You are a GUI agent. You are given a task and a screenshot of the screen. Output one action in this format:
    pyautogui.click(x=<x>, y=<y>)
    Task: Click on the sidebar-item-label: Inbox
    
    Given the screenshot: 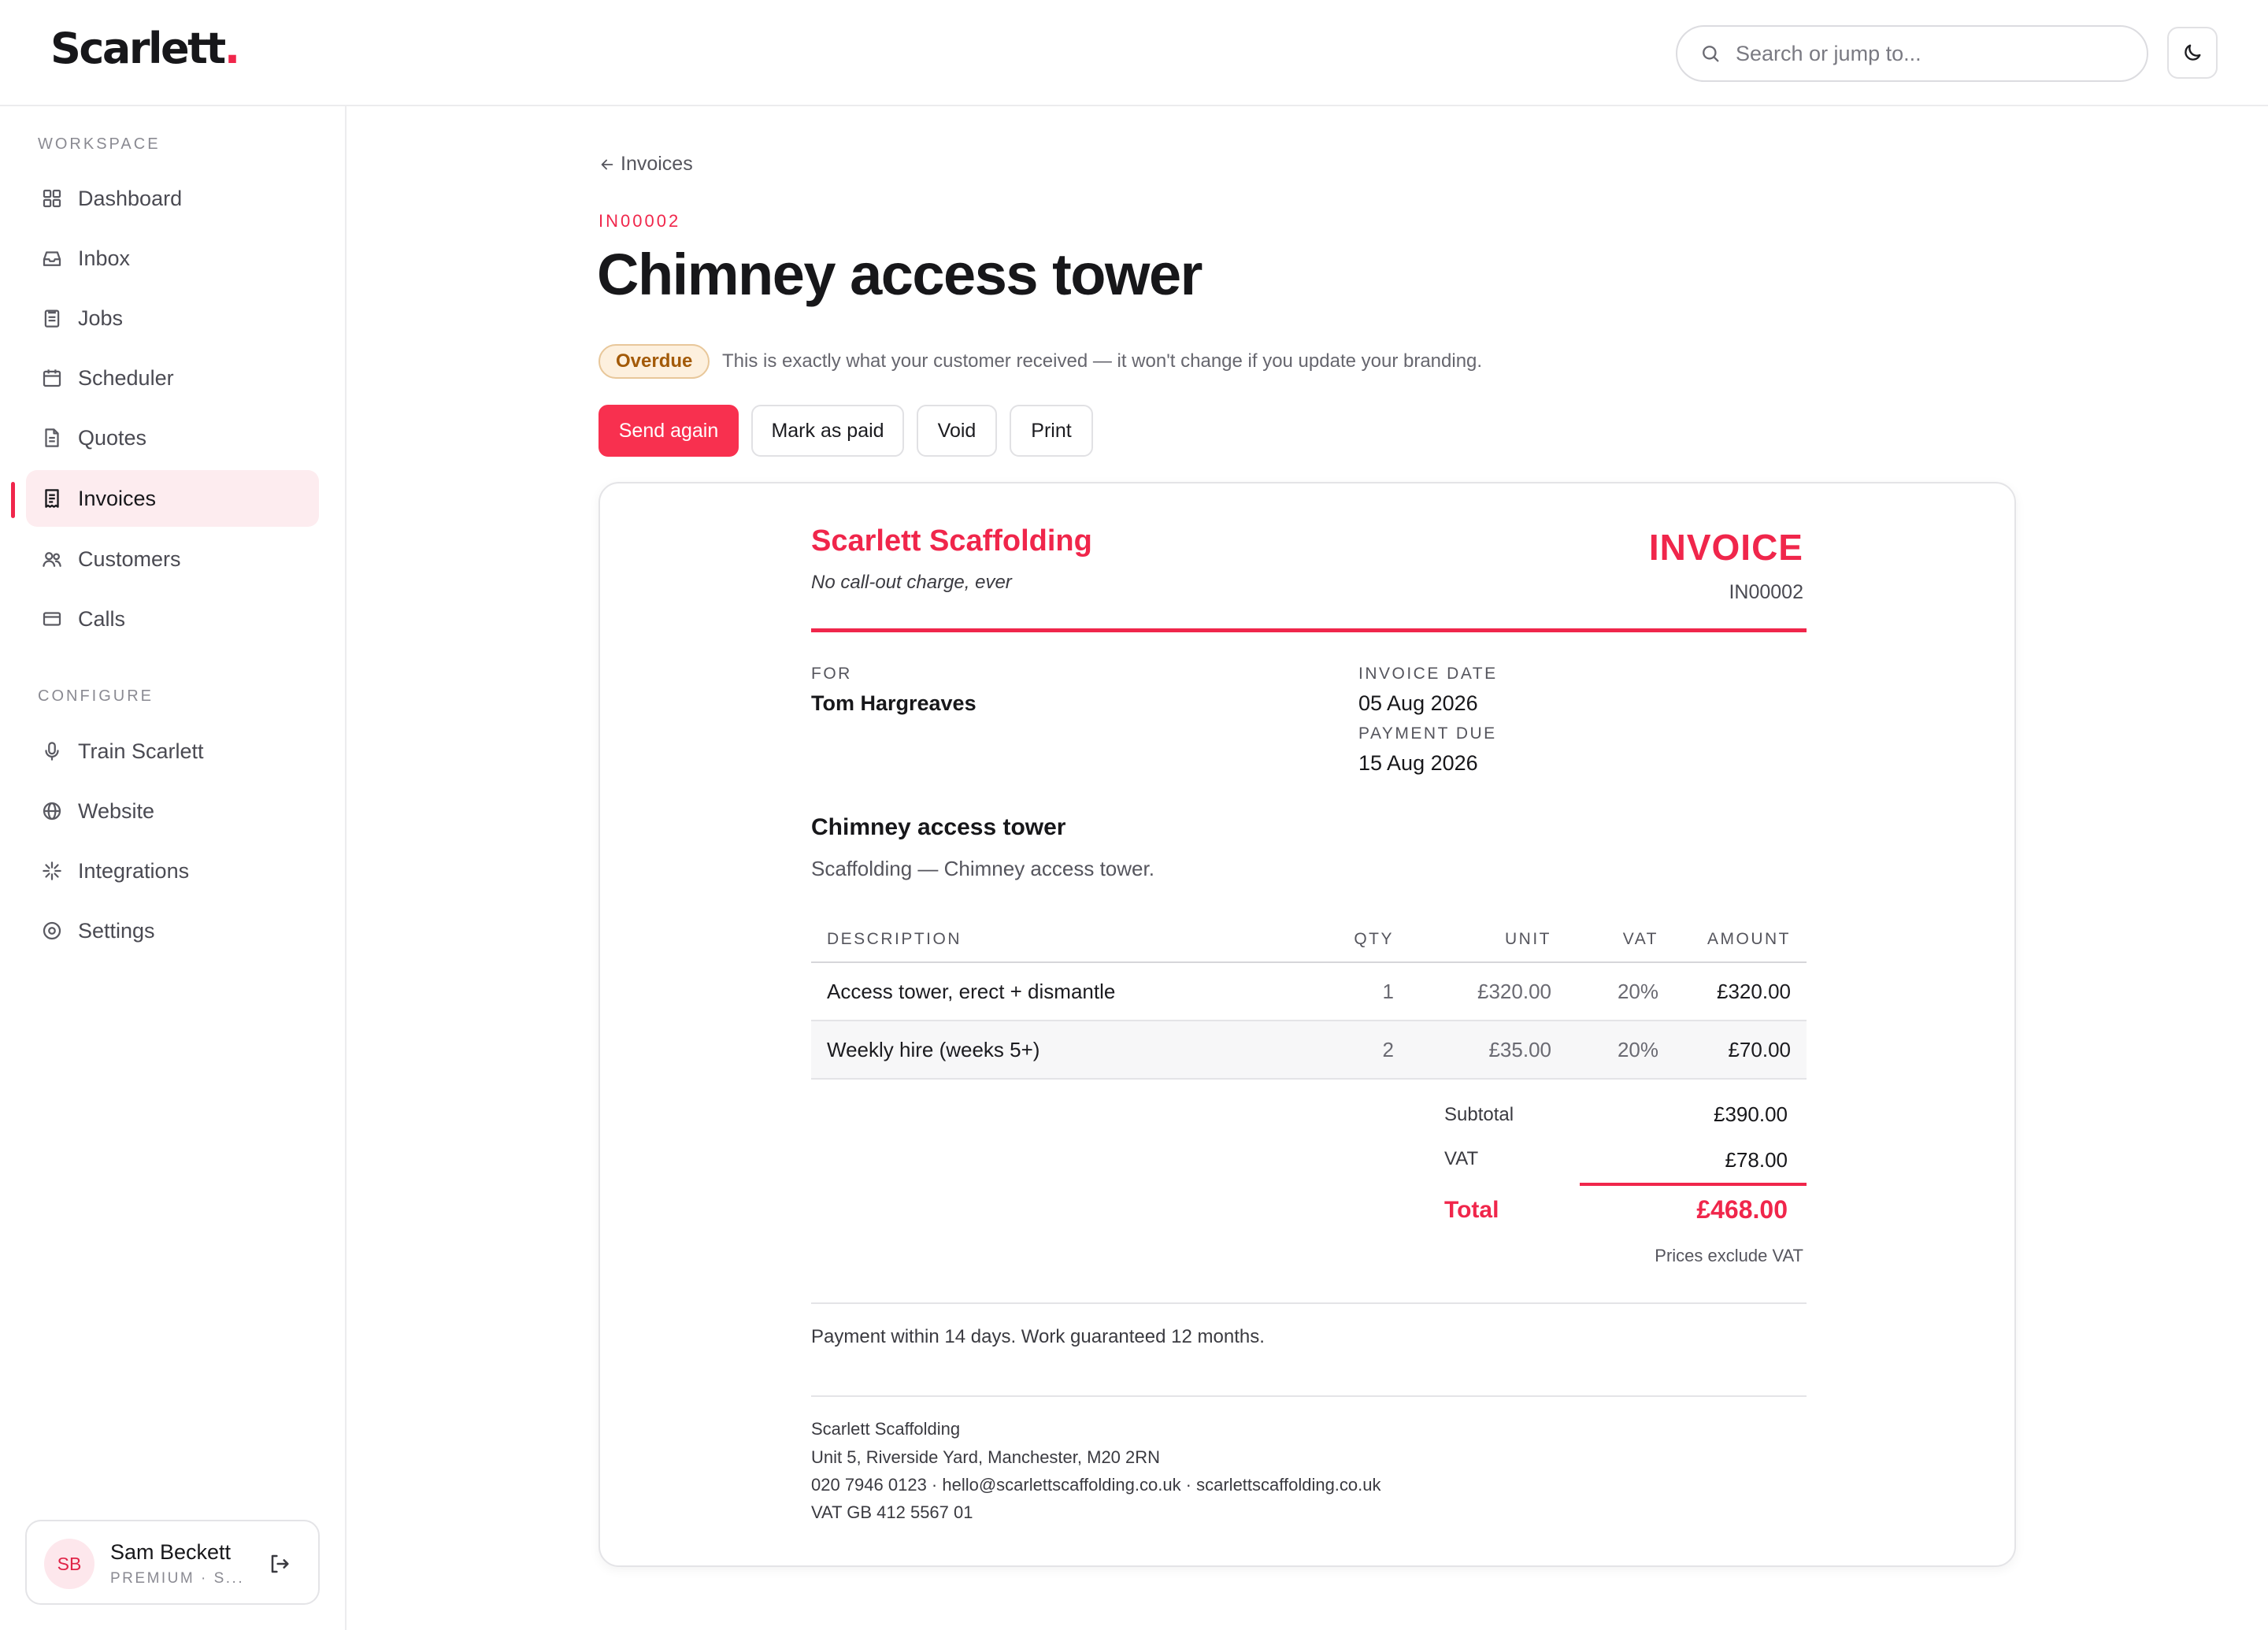 What is the action you would take?
    pyautogui.click(x=104, y=258)
    